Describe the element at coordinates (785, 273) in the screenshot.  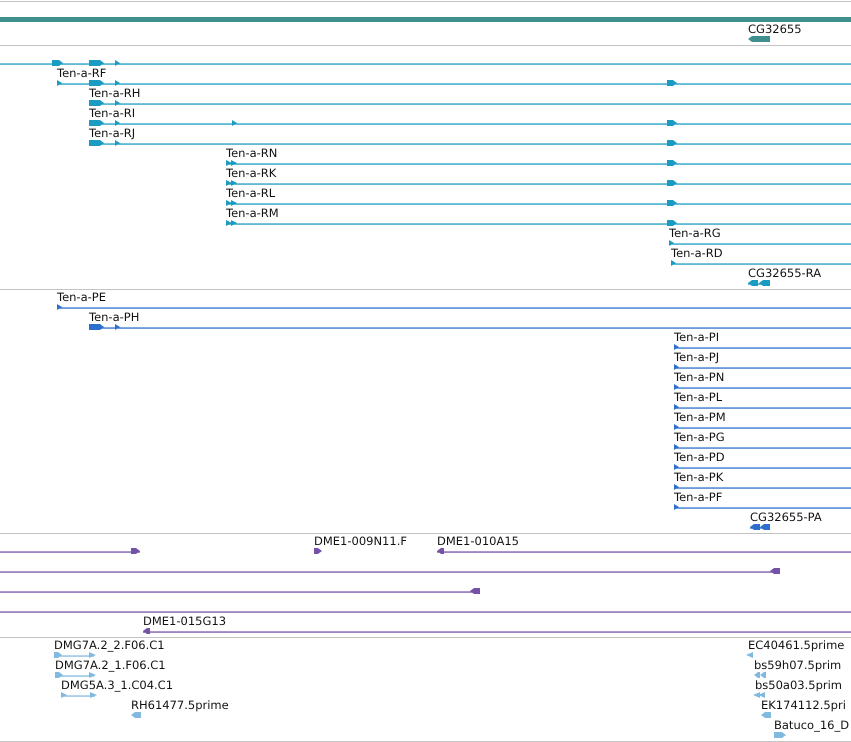
I see `feature-label: CG32655-RA` at that location.